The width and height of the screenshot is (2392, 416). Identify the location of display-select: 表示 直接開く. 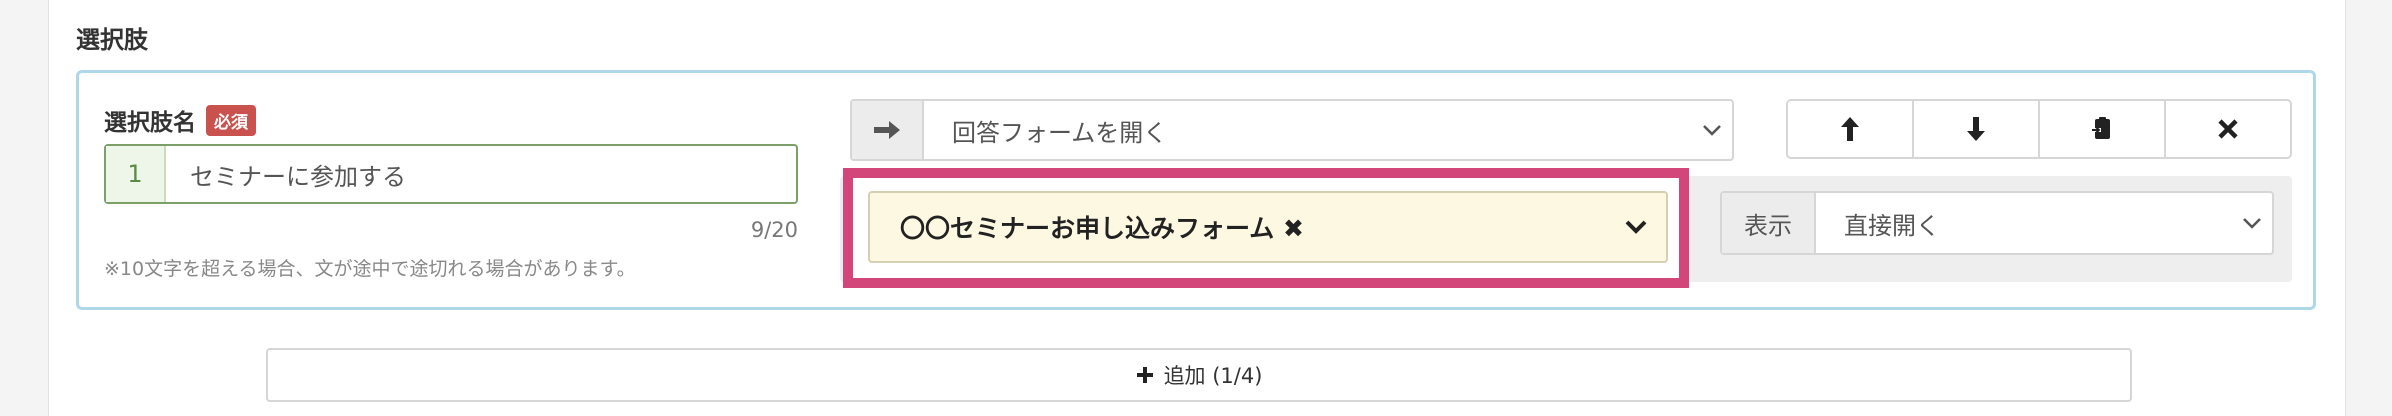
(1997, 223).